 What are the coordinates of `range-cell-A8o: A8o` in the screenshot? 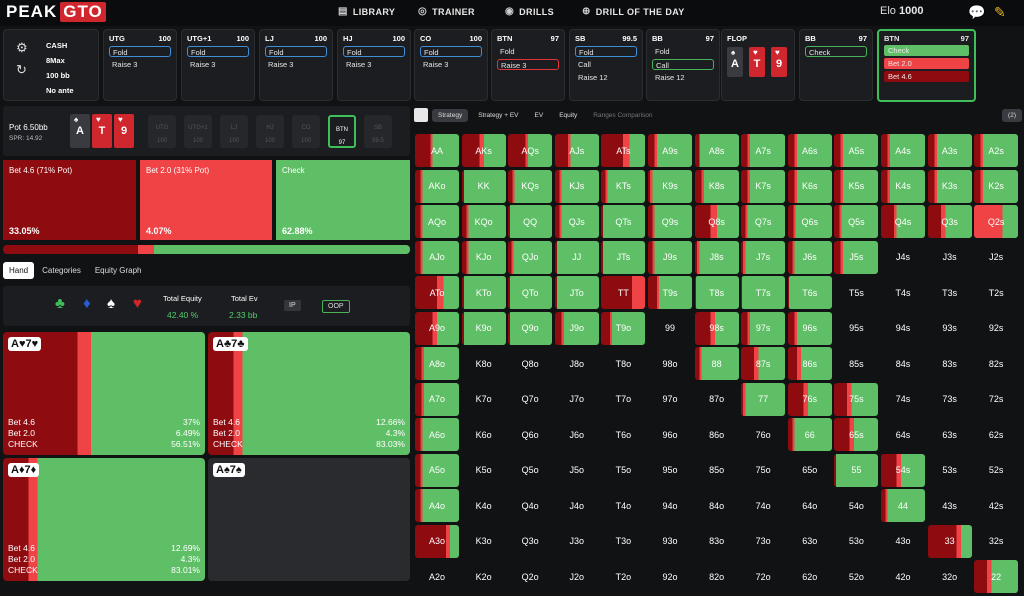 It's located at (437, 363).